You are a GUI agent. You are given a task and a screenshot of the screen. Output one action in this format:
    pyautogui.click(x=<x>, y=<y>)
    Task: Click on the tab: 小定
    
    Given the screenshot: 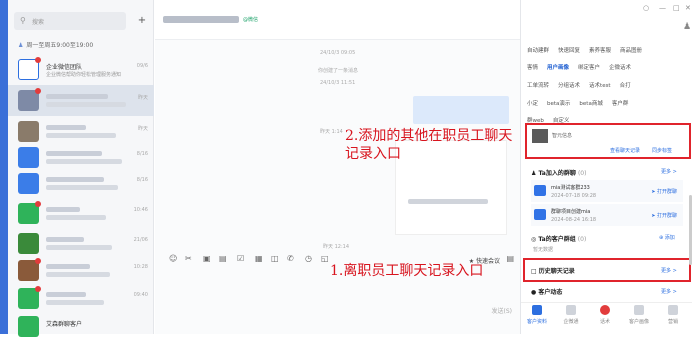 What is the action you would take?
    pyautogui.click(x=532, y=104)
    